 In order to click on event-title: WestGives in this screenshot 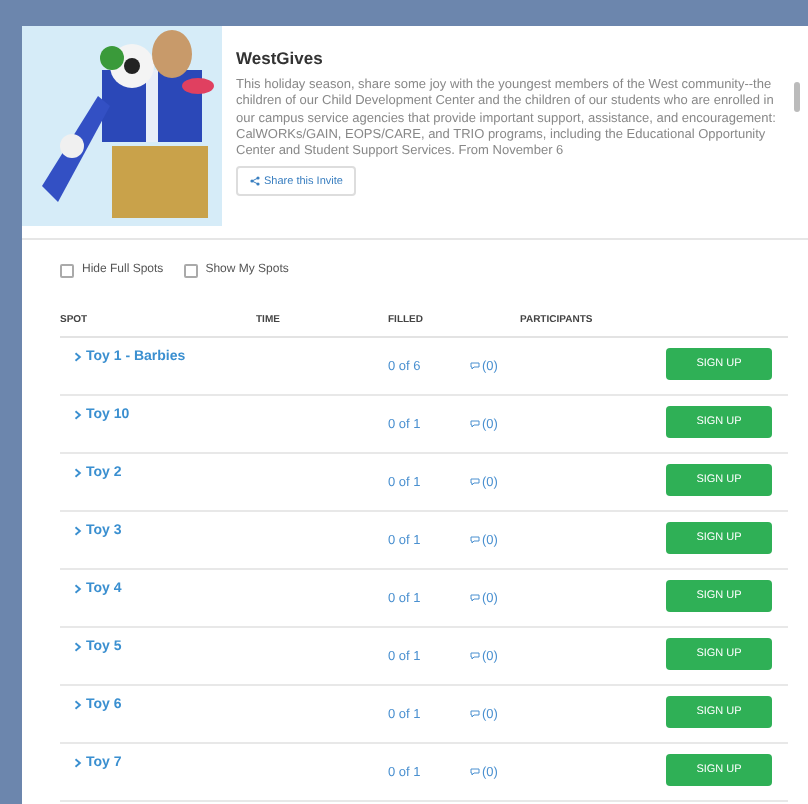, I will do `click(280, 59)`.